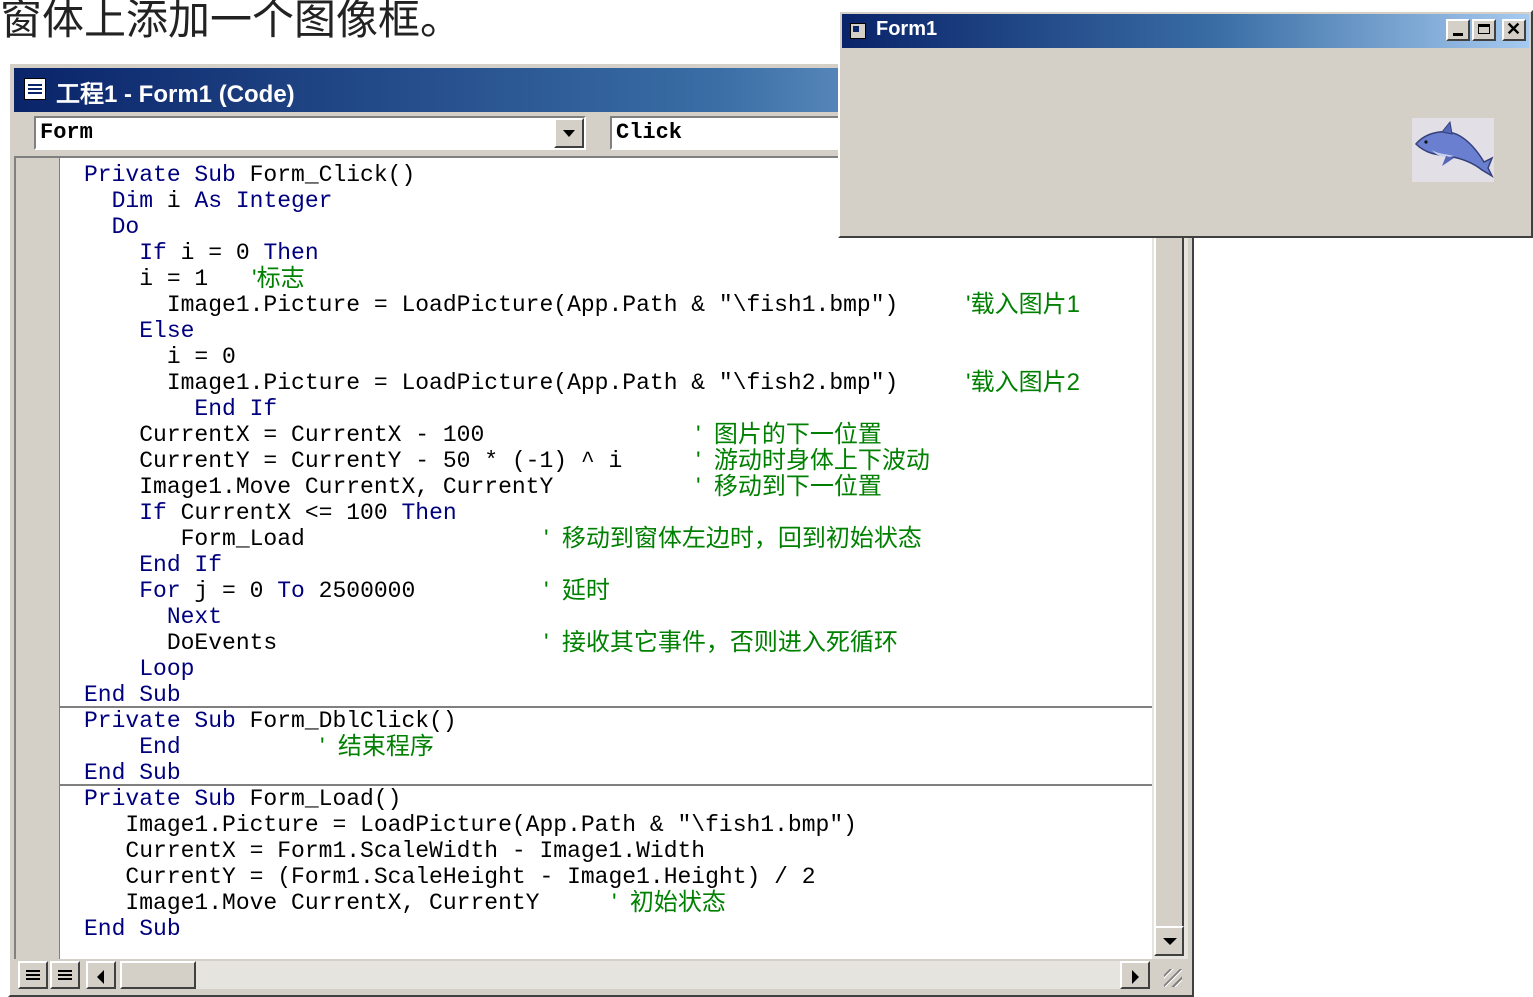 This screenshot has height=997, width=1533. Describe the element at coordinates (325, 175) in the screenshot. I see `code-text: Form_Click()` at that location.